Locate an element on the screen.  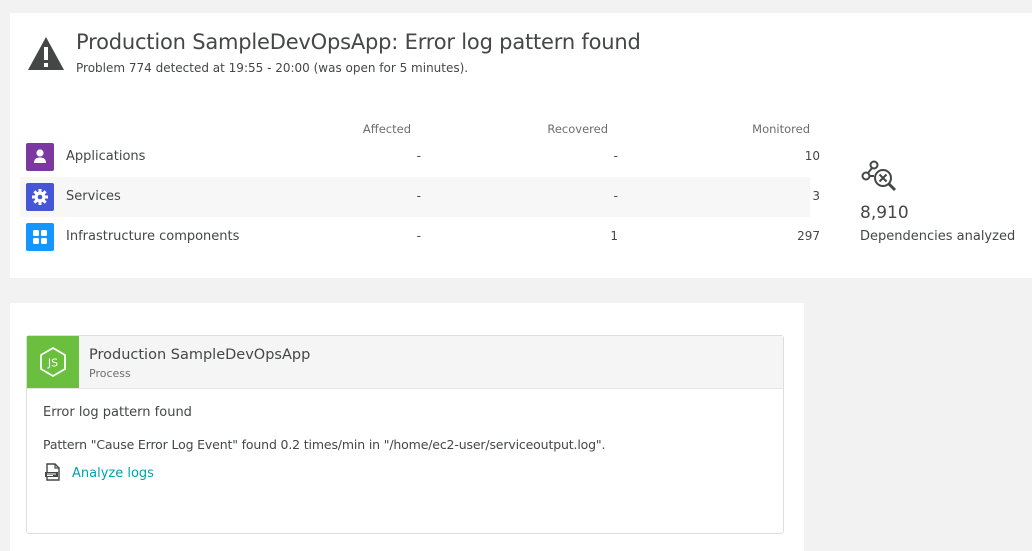
impact-row-services: Services - - 3 is located at coordinates (420, 197).